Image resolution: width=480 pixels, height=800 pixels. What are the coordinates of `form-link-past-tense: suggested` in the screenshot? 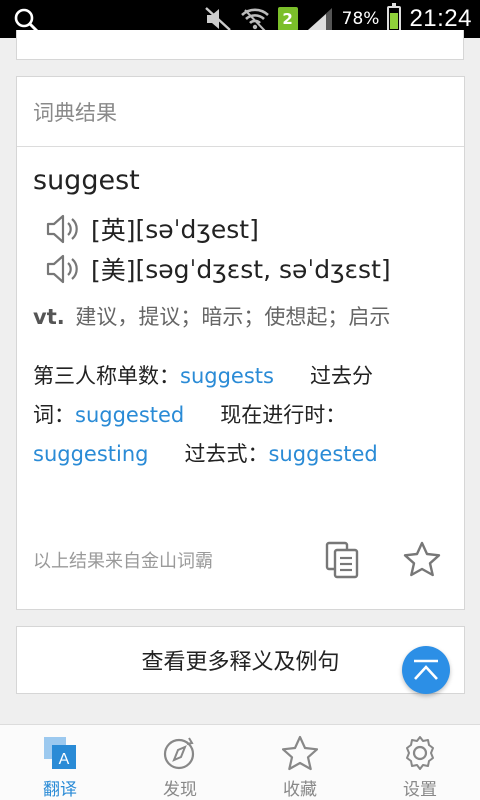 It's located at (322, 454).